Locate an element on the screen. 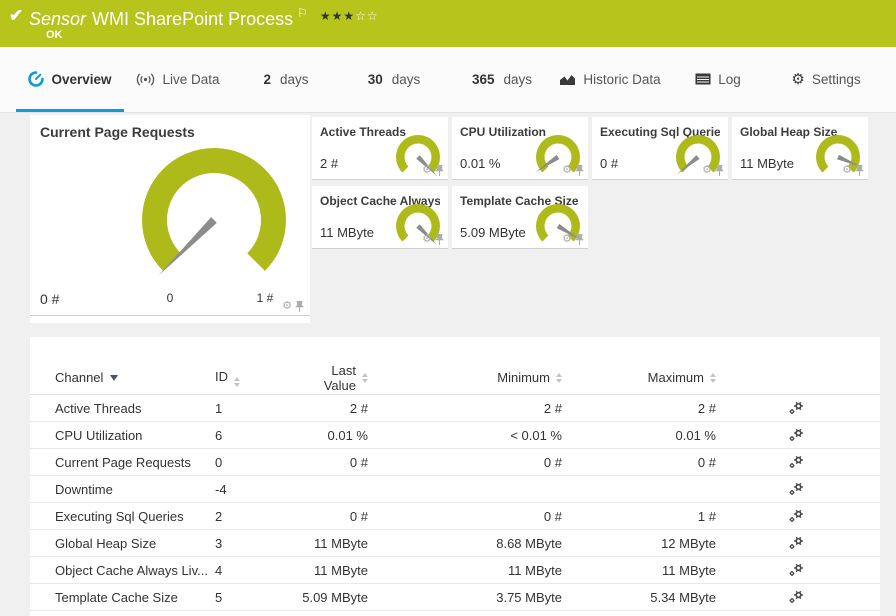  tab-number: 365 is located at coordinates (483, 79).